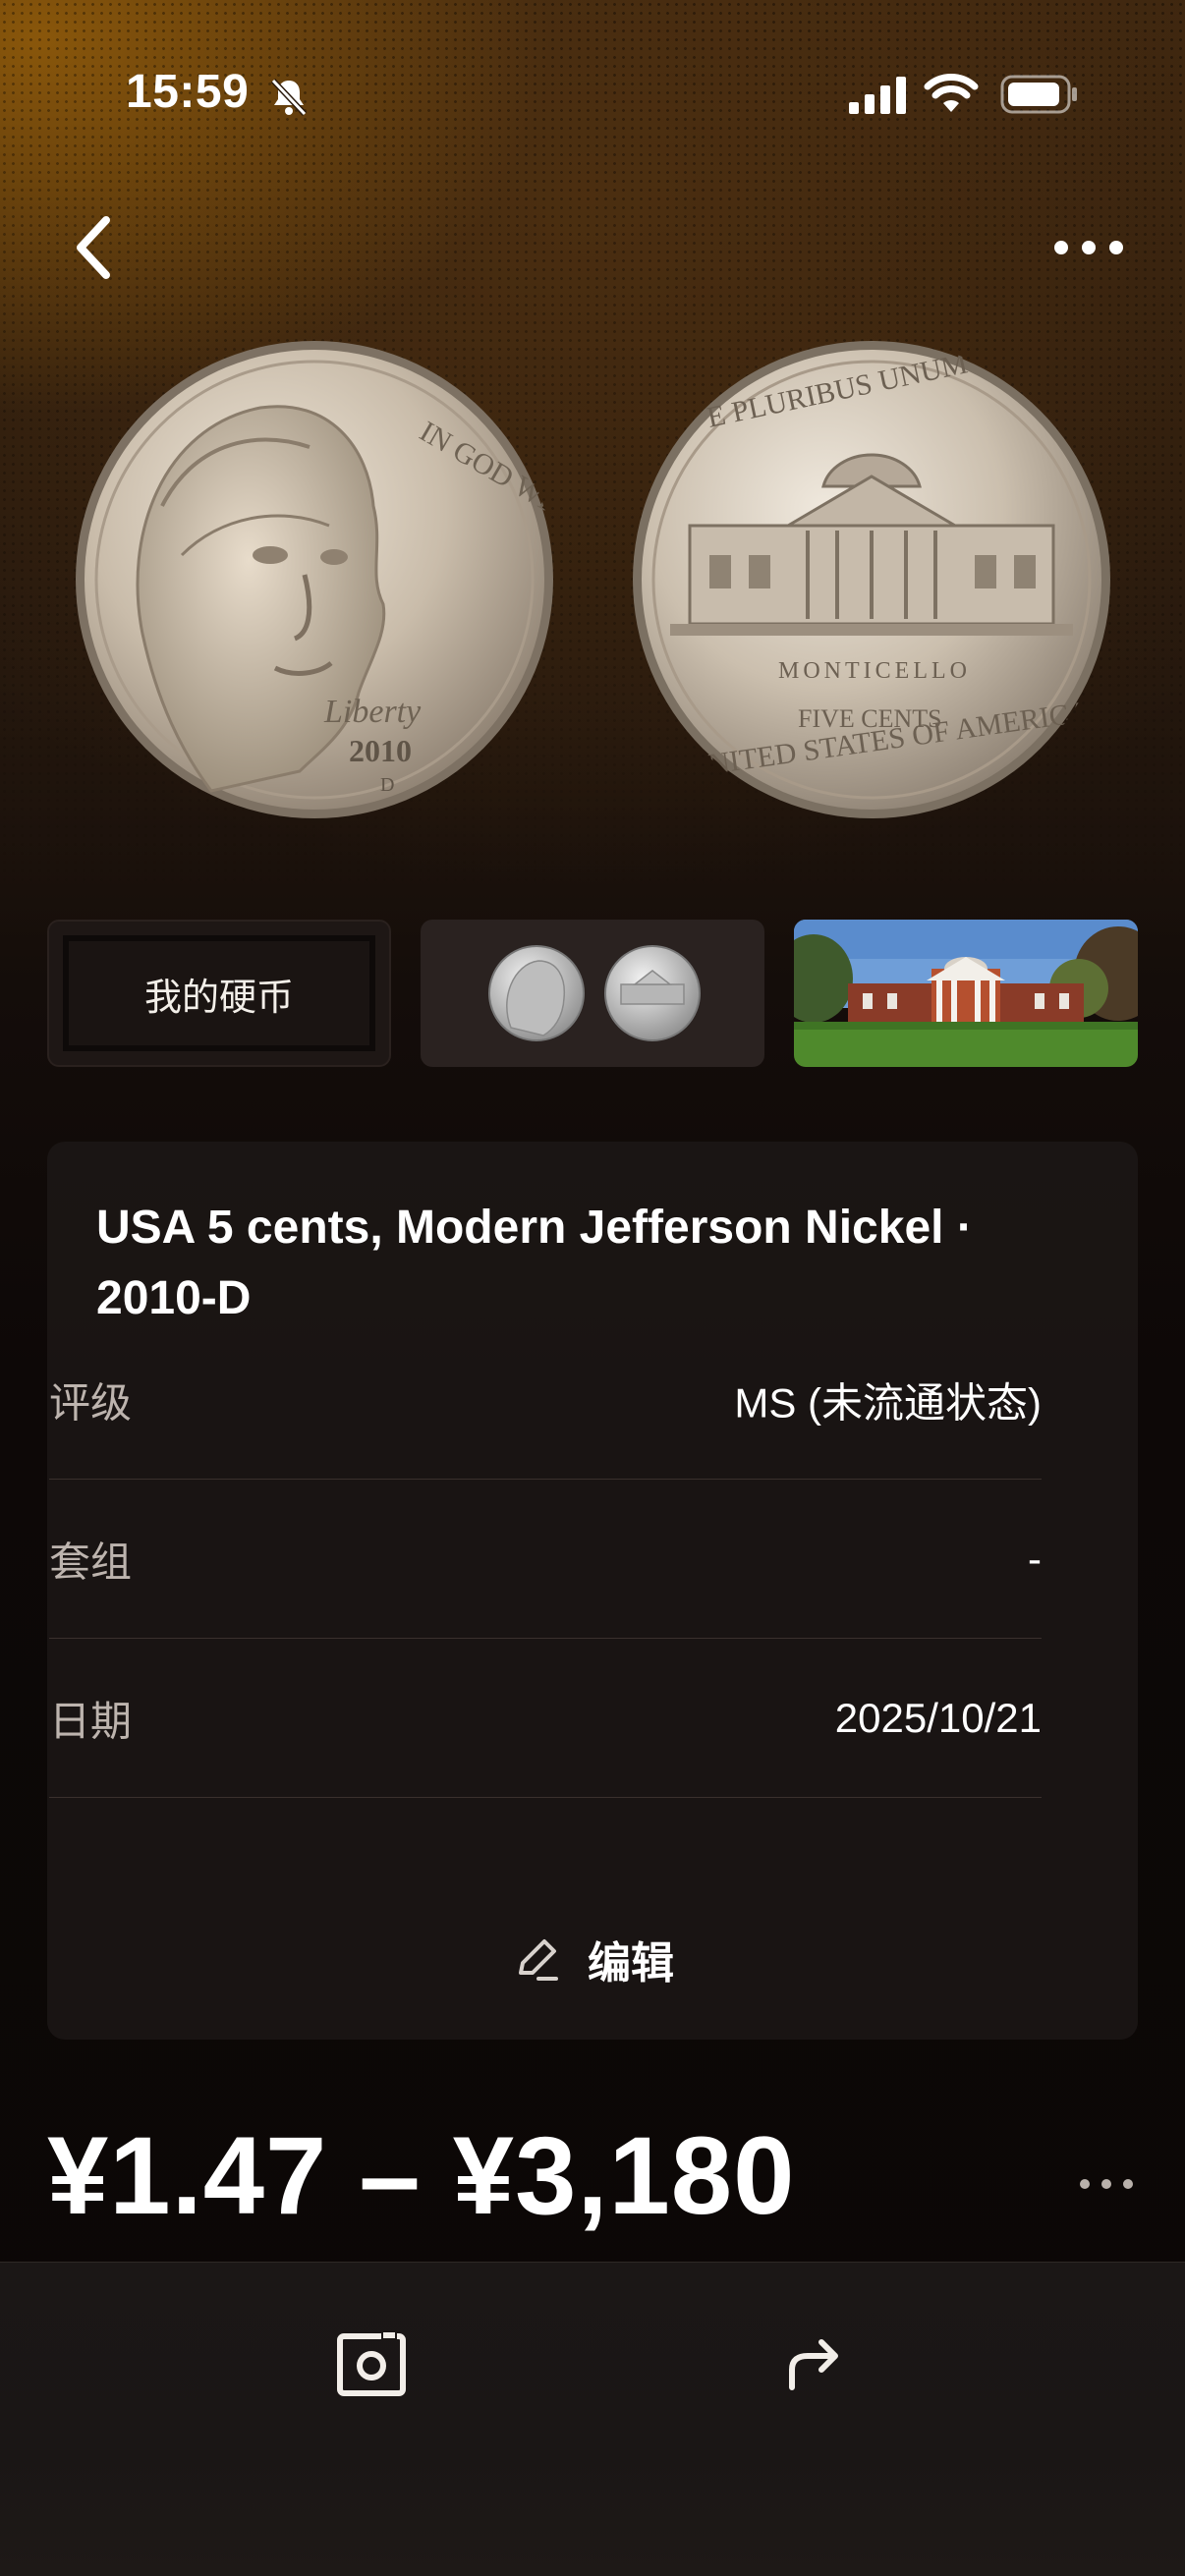  I want to click on detail-label: 日期, so click(91, 1721).